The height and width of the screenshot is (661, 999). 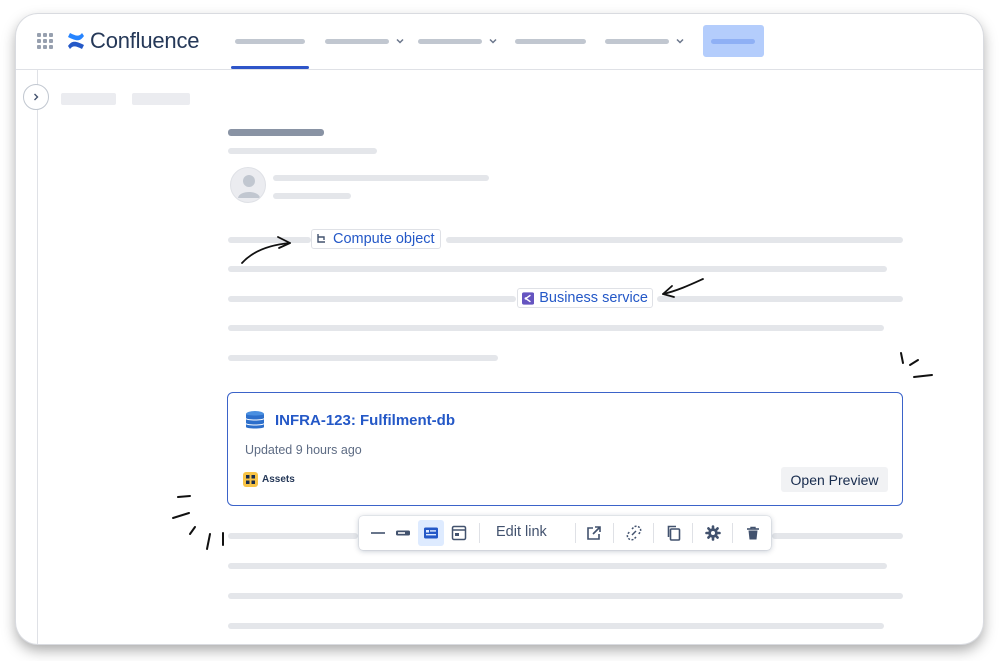 I want to click on inline-view-icon, so click(x=378, y=533).